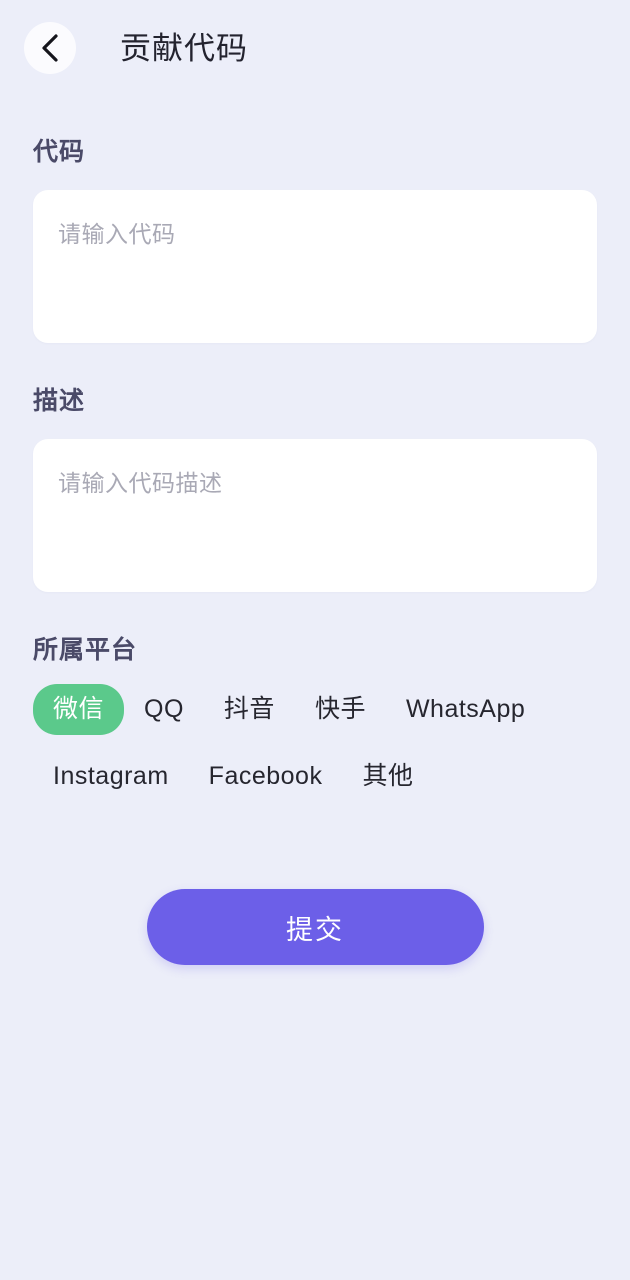  I want to click on description-input: 请输入代码描述, so click(315, 515).